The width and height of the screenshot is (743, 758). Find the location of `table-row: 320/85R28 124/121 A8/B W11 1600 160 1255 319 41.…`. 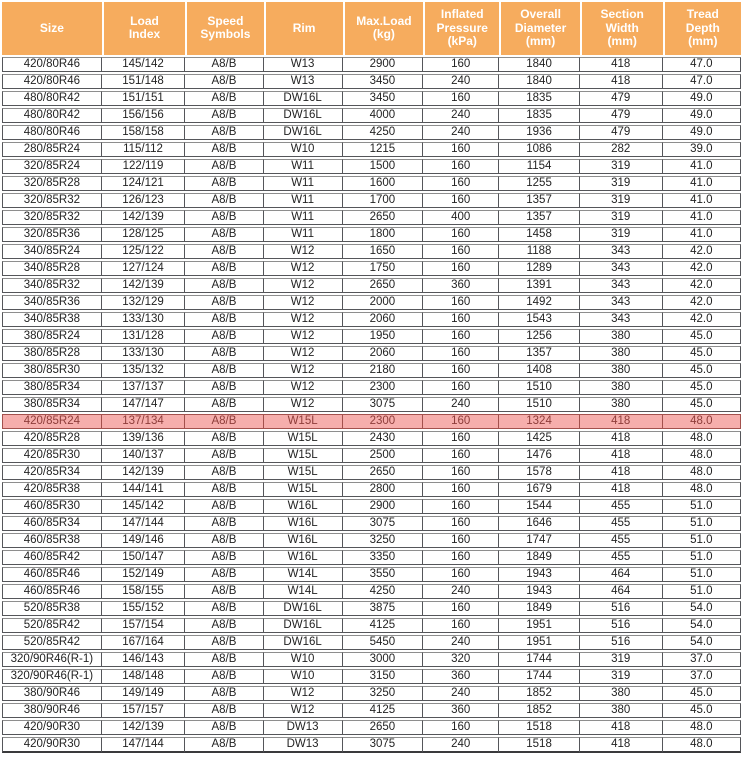

table-row: 320/85R28 124/121 A8/B W11 1600 160 1255 319 41.… is located at coordinates (371, 183).